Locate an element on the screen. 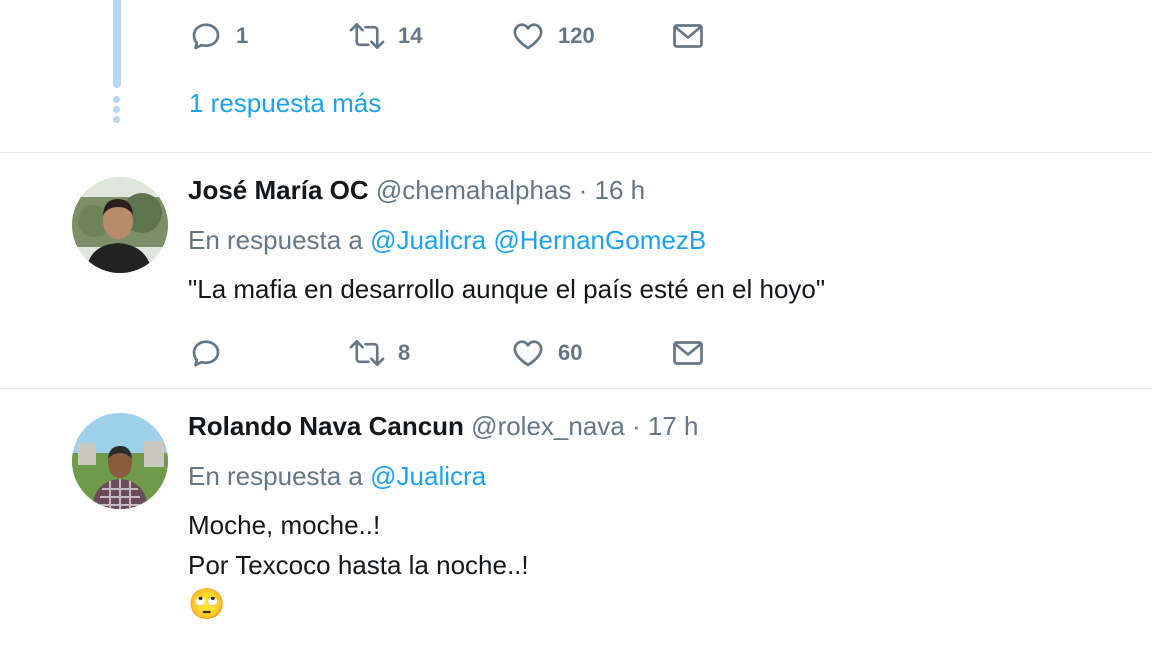  retweet-count: 14 is located at coordinates (410, 35).